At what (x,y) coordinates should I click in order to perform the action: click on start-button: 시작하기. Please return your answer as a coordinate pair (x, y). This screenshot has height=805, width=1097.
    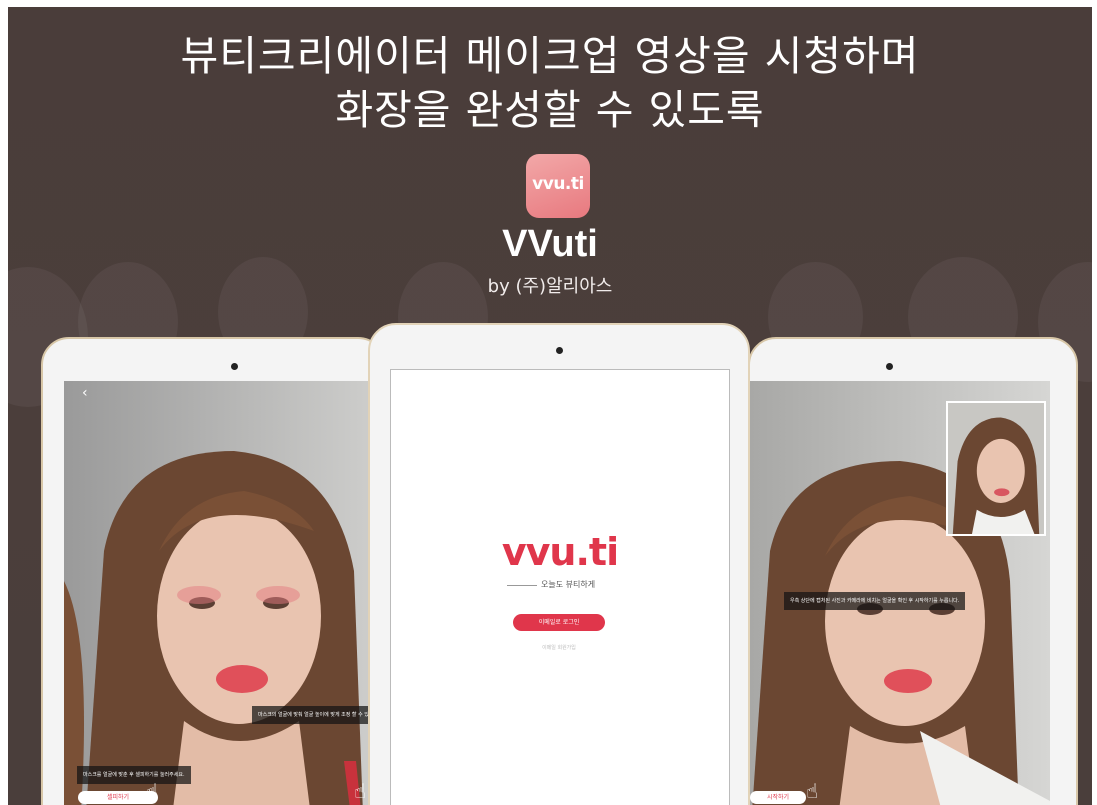
    Looking at the image, I should click on (778, 797).